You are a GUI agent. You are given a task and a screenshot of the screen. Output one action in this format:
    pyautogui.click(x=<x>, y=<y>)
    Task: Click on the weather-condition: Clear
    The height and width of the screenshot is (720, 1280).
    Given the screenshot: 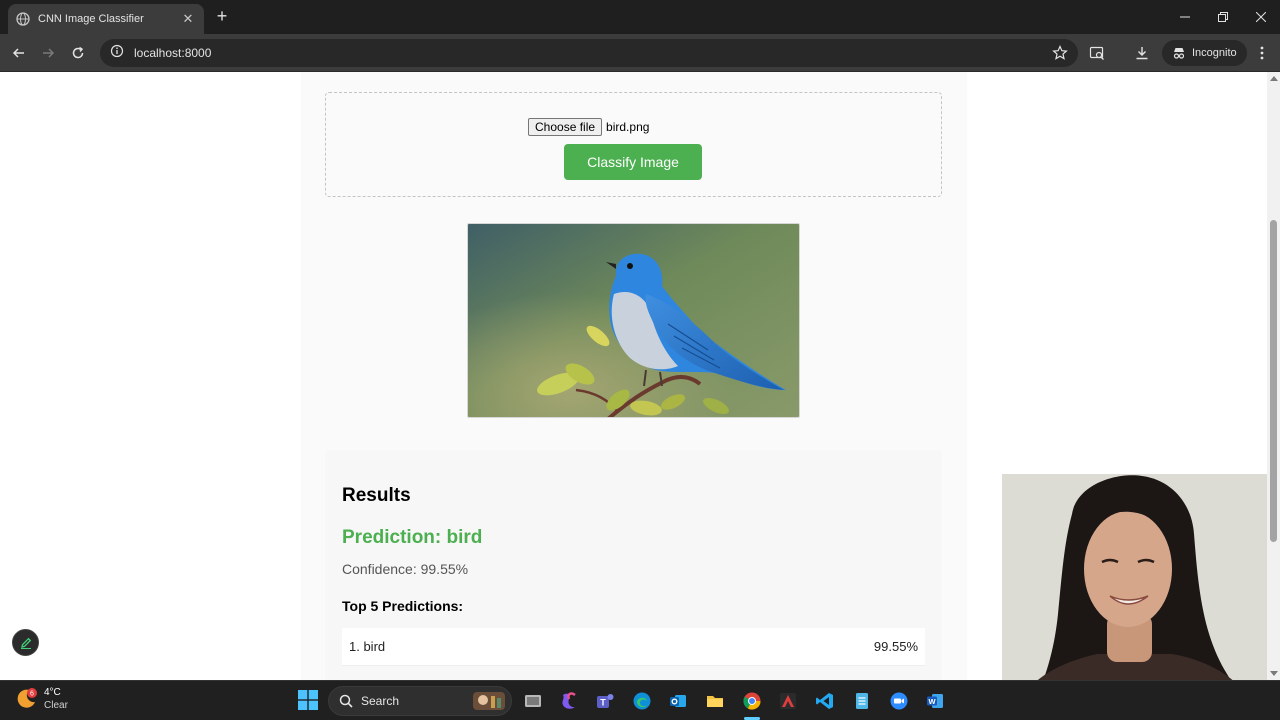 What is the action you would take?
    pyautogui.click(x=56, y=705)
    